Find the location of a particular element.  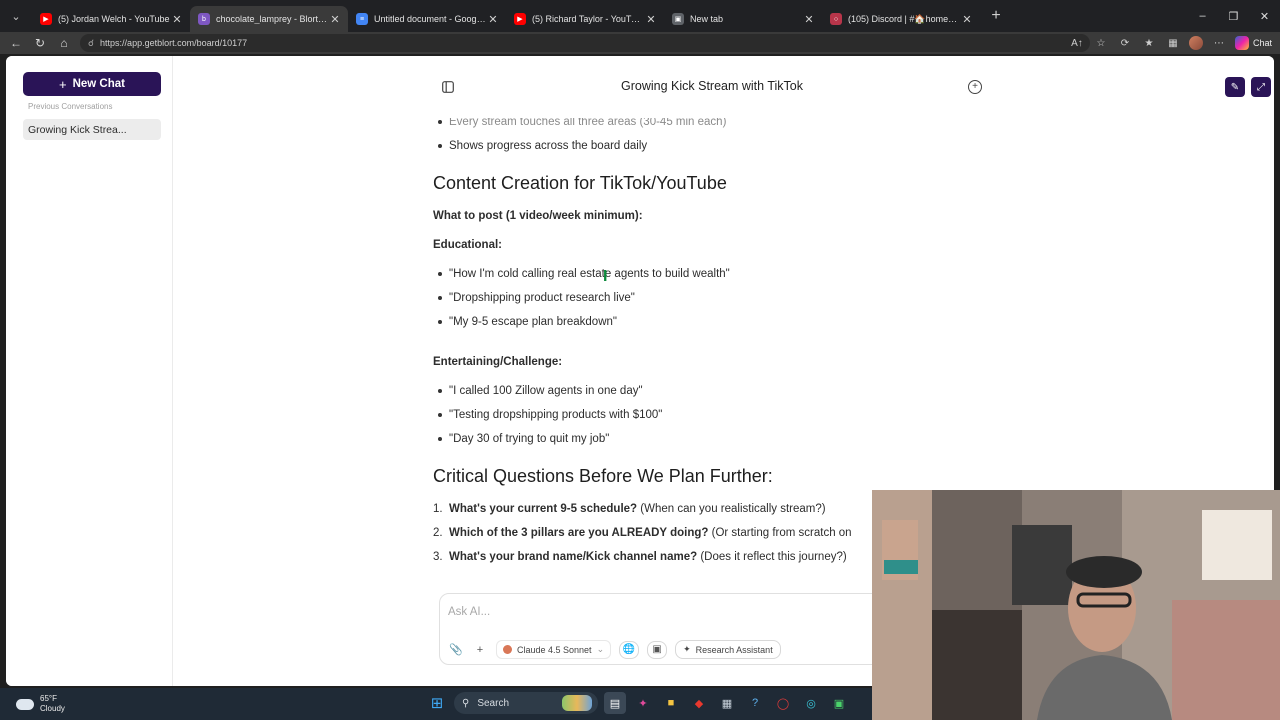

weather-widget: 65°F Cloudy is located at coordinates (40, 704).